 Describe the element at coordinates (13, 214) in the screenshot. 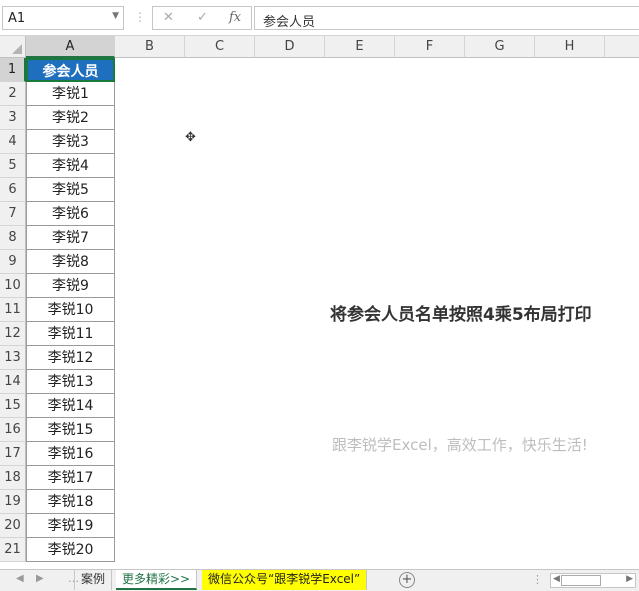

I see `row-header: 7` at that location.